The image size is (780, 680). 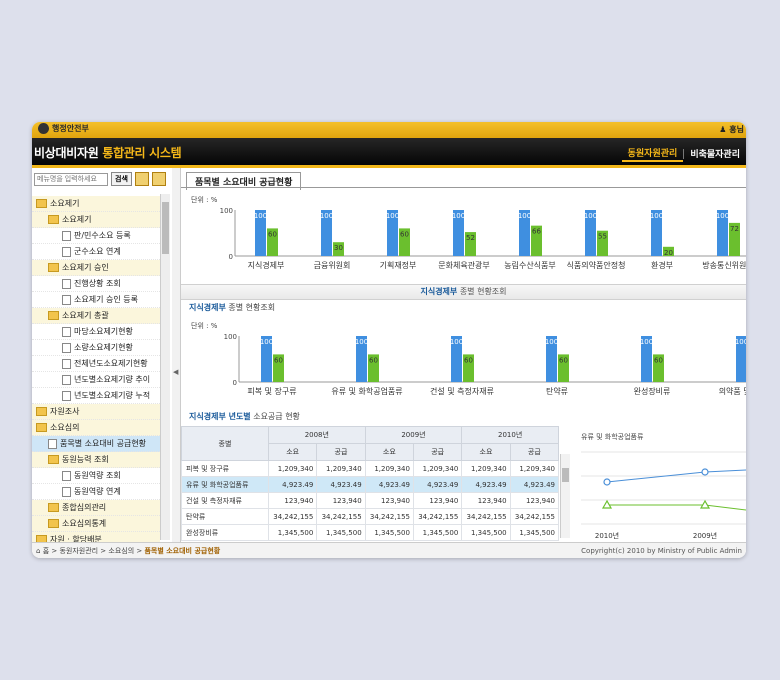 What do you see at coordinates (389, 151) in the screenshot?
I see `app-header: 비상대비자원 통합관리 시스템 동원자원관리 비축물자관리` at bounding box center [389, 151].